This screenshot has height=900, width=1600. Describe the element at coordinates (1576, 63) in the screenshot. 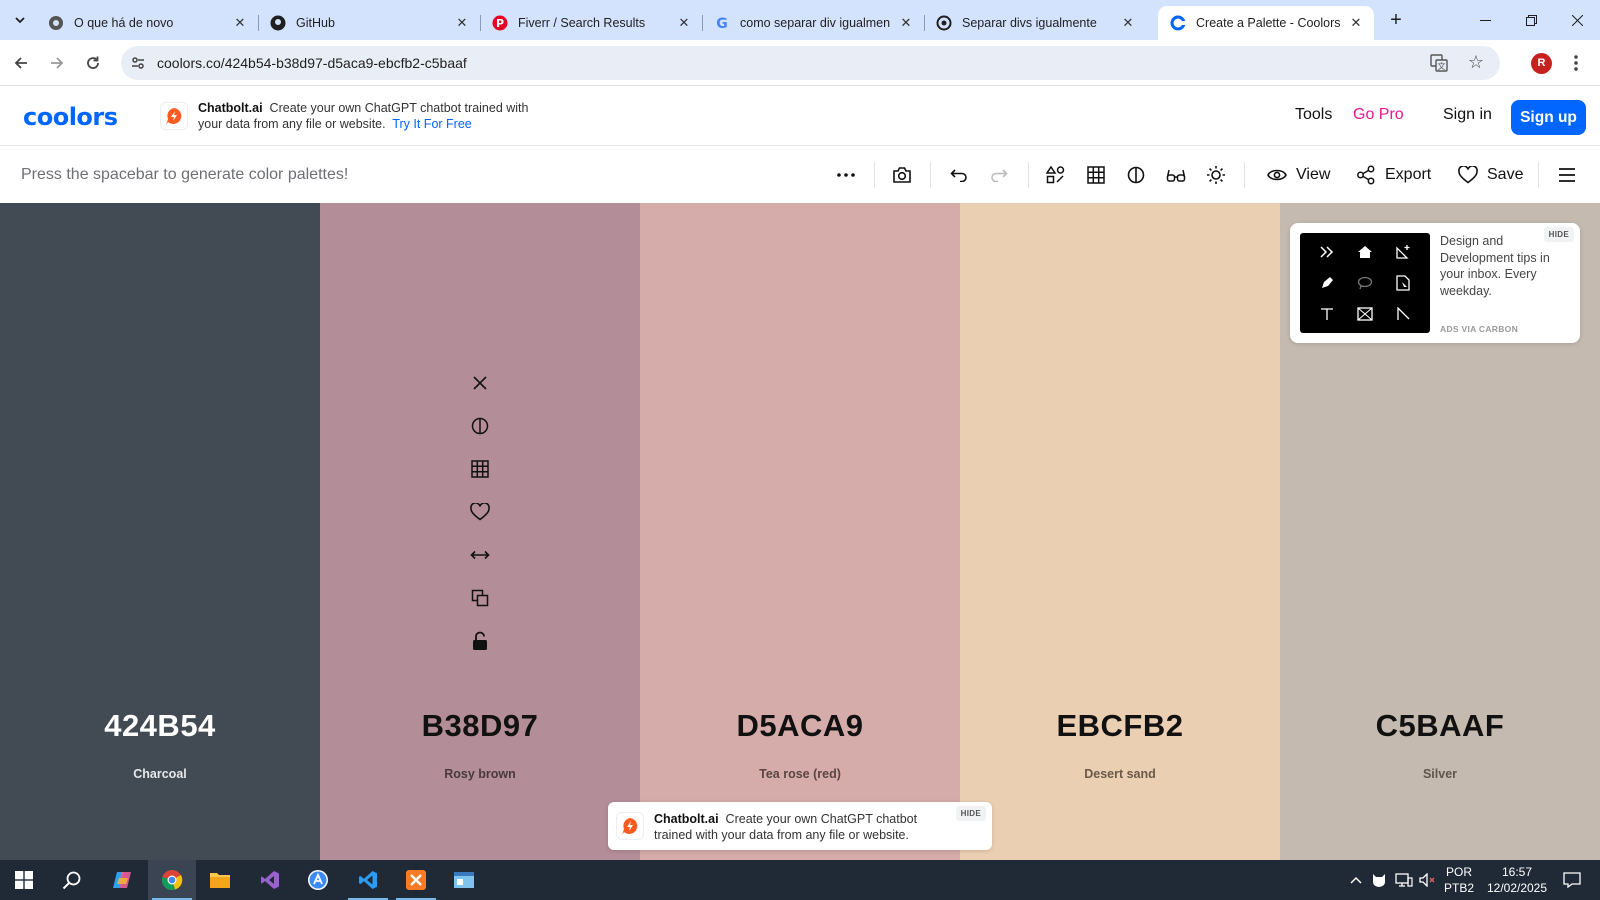

I see `browser-menu-button` at that location.